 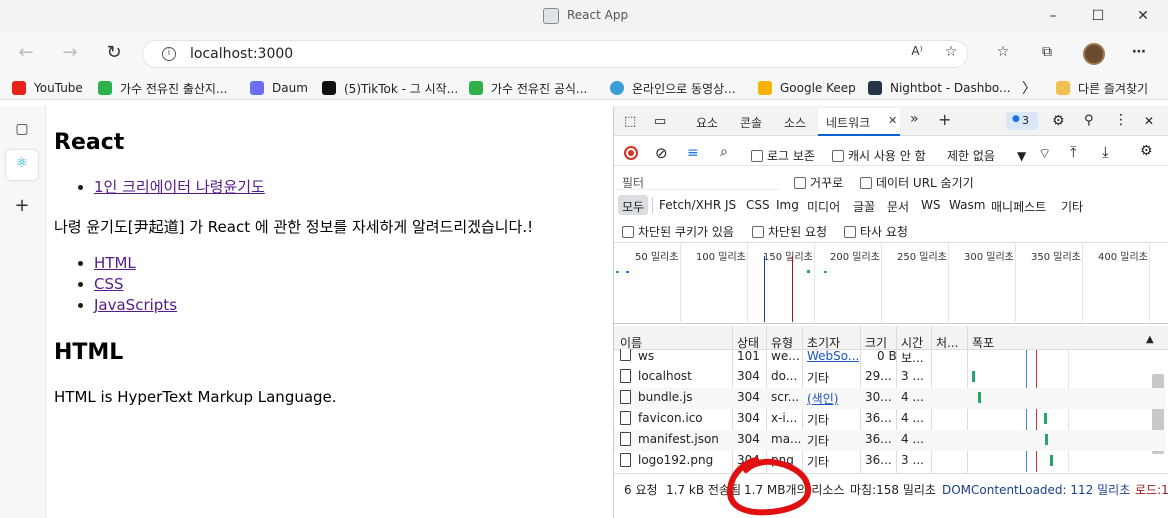 I want to click on hide-data-urls-checkbox: 데이터 URL 숨기기, so click(x=917, y=182).